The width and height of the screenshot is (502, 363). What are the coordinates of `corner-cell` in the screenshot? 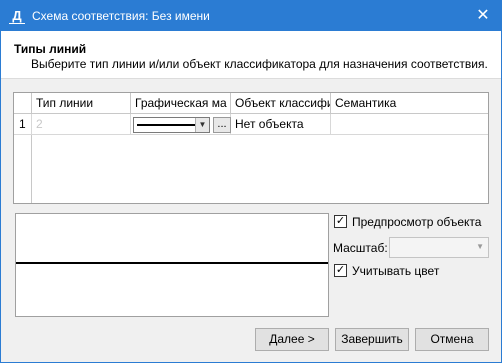 It's located at (23, 103).